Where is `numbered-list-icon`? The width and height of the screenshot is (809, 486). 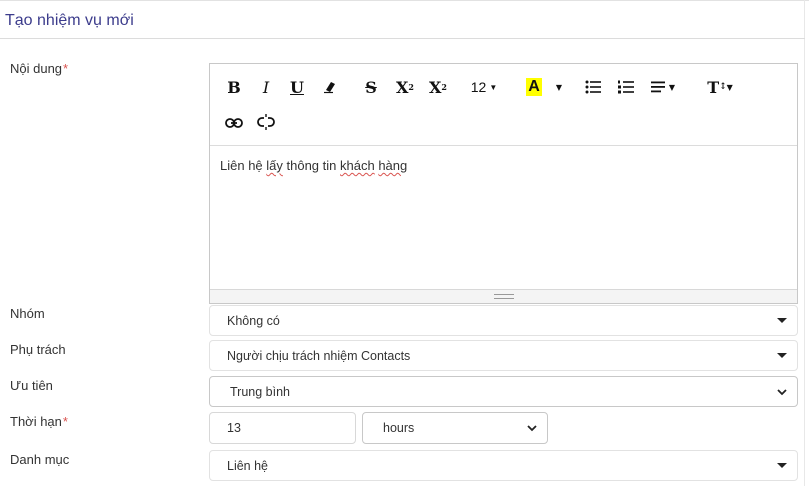
numbered-list-icon is located at coordinates (626, 87).